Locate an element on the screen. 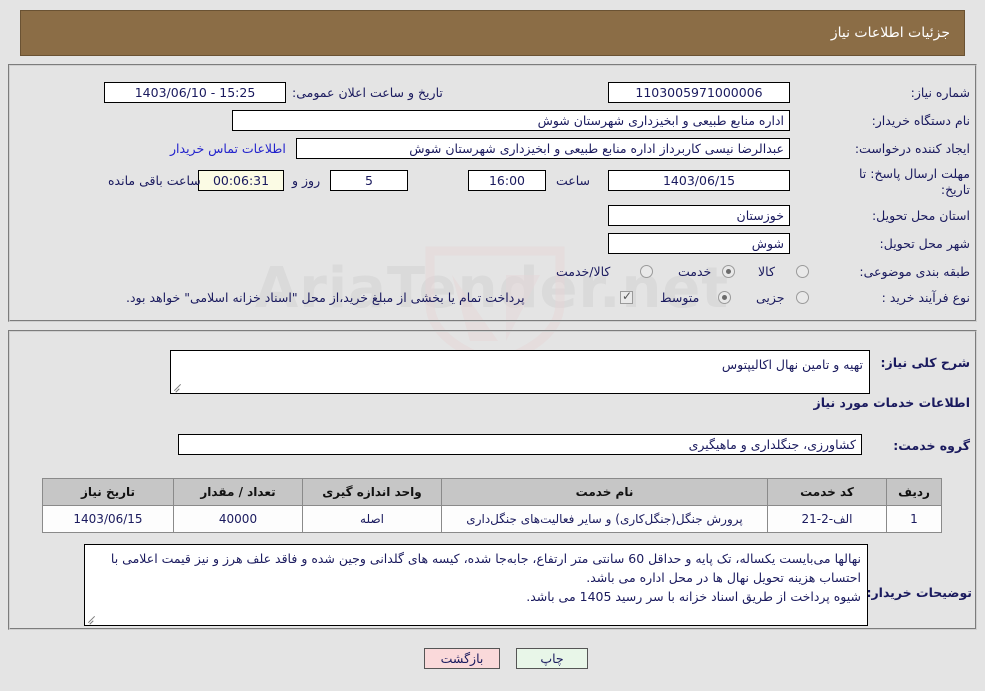 The width and height of the screenshot is (985, 691). field-delivery-city: شوش is located at coordinates (699, 243).